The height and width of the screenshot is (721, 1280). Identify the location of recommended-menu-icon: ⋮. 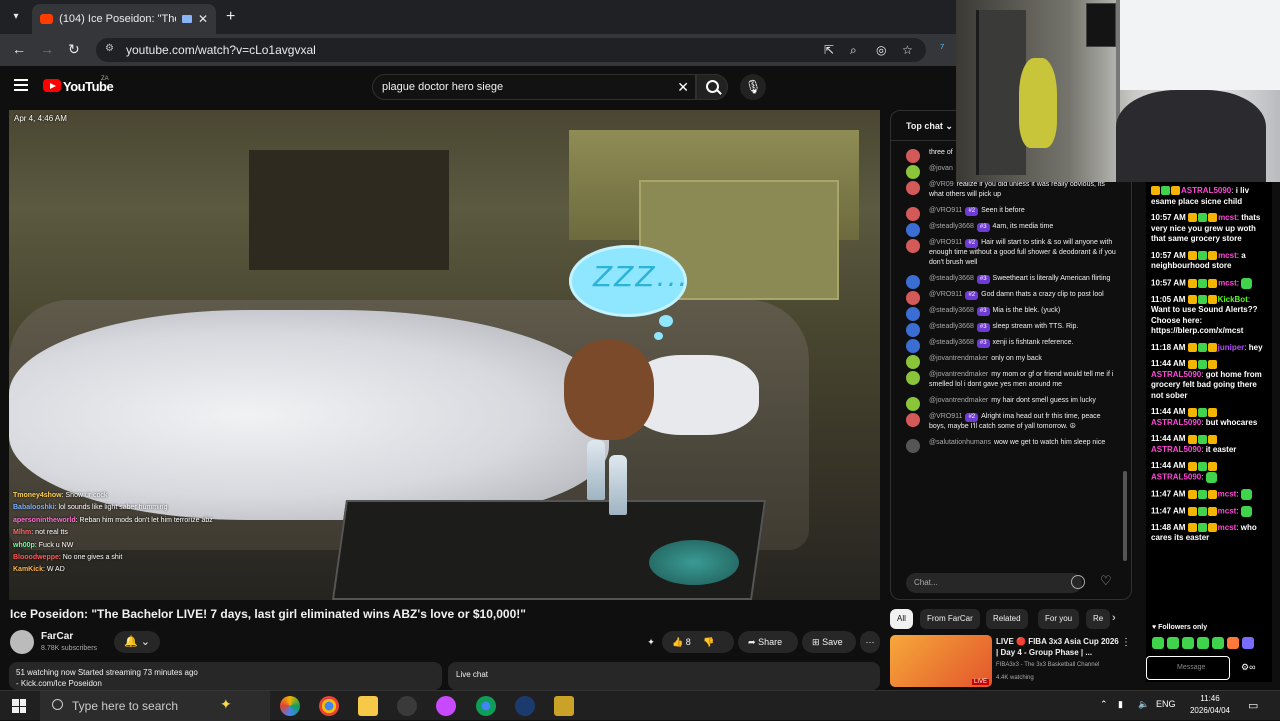
(1126, 642).